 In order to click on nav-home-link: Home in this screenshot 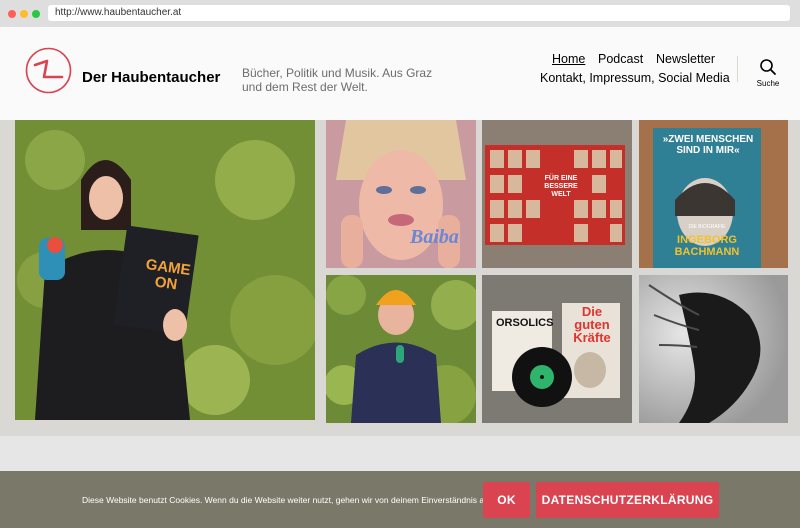, I will do `click(568, 59)`.